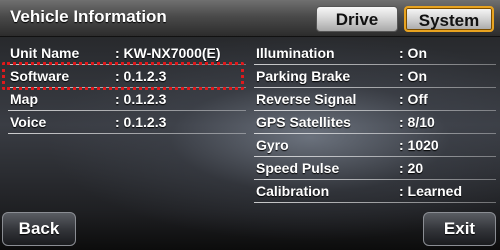 The image size is (500, 250). Describe the element at coordinates (449, 19) in the screenshot. I see `tab-system: System` at that location.